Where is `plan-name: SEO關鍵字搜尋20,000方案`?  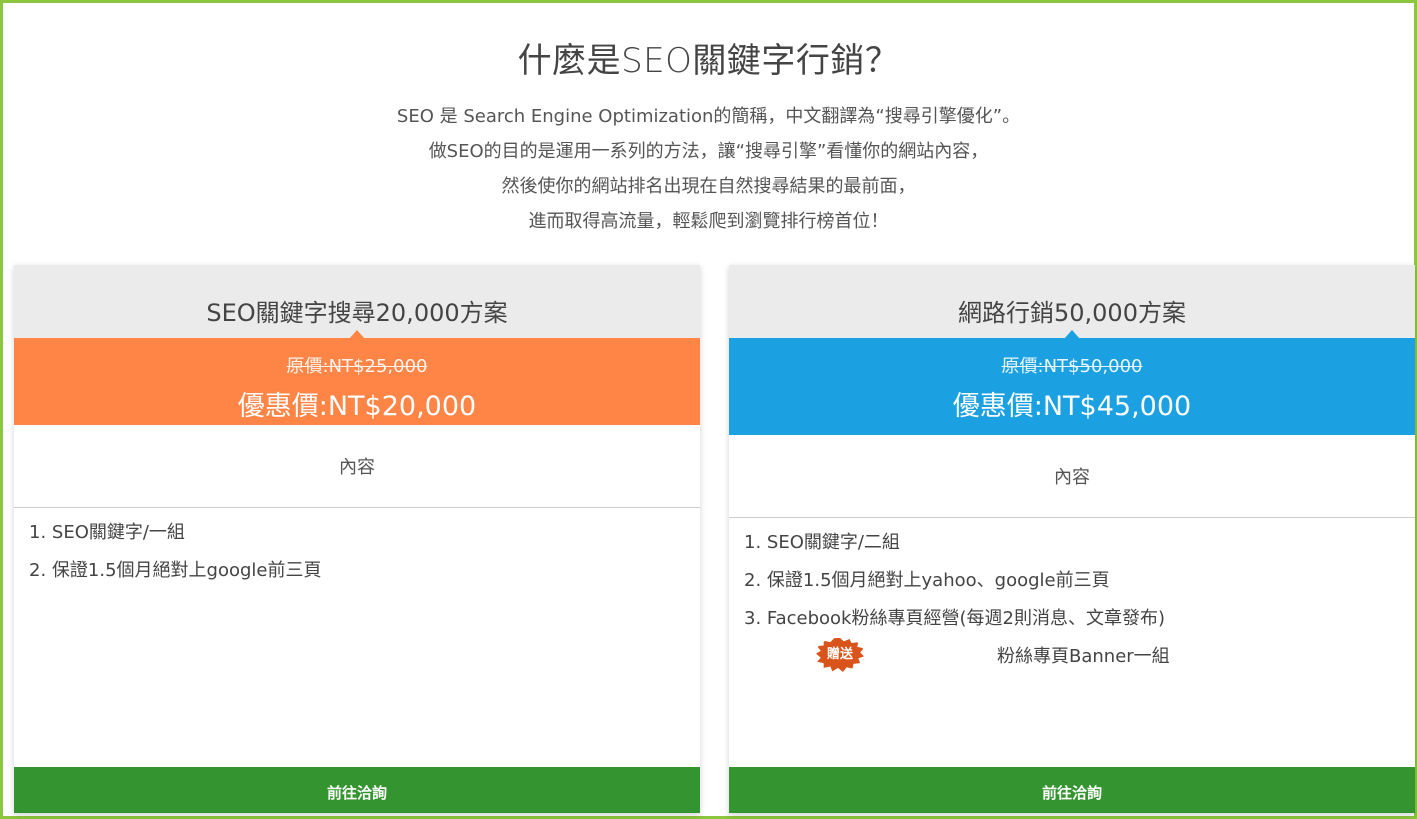 plan-name: SEO關鍵字搜尋20,000方案 is located at coordinates (357, 313).